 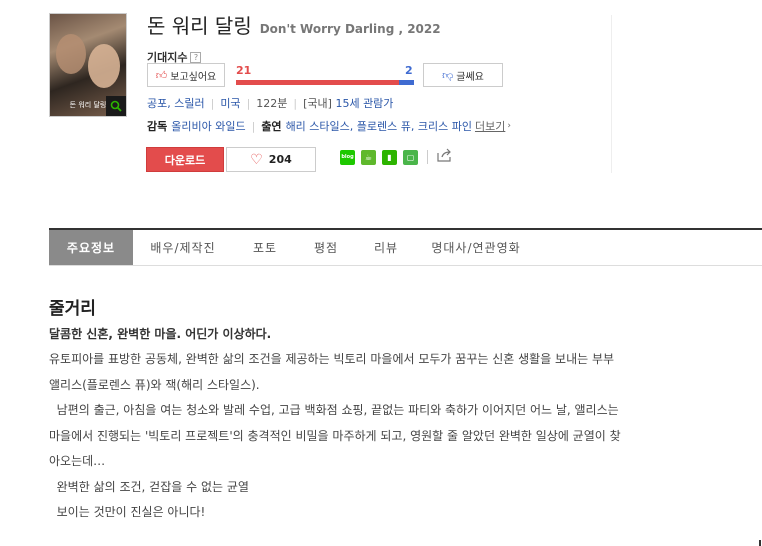 What do you see at coordinates (379, 126) in the screenshot?
I see `cast-links: 해리 스타일스, 플로렌스 퓨, 크리스 파인` at bounding box center [379, 126].